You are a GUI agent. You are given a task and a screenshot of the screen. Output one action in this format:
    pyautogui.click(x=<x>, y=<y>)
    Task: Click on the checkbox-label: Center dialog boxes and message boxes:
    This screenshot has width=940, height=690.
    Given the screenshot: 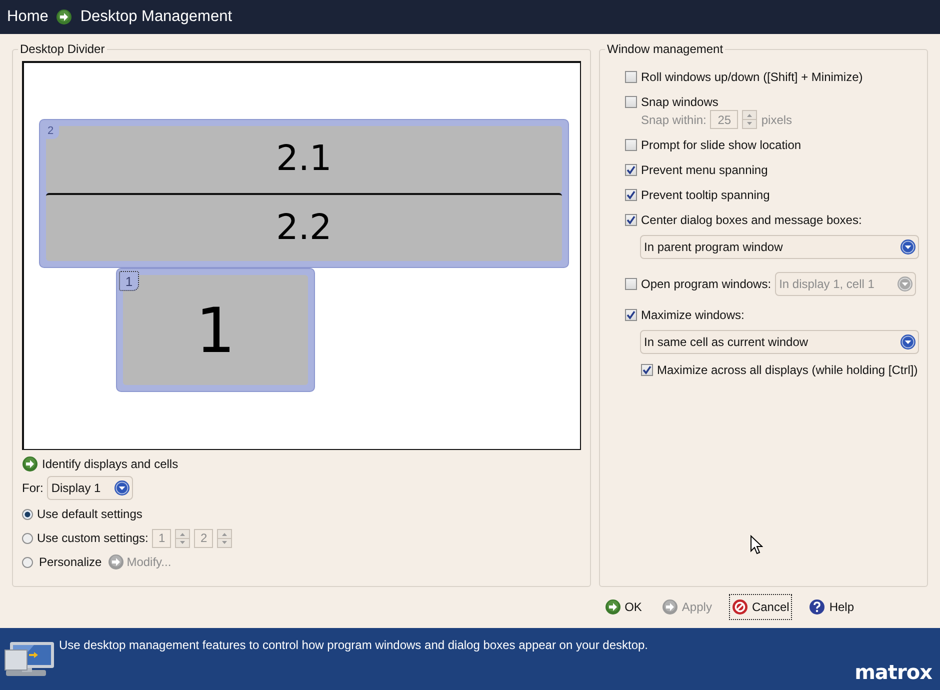 What is the action you would take?
    pyautogui.click(x=751, y=219)
    